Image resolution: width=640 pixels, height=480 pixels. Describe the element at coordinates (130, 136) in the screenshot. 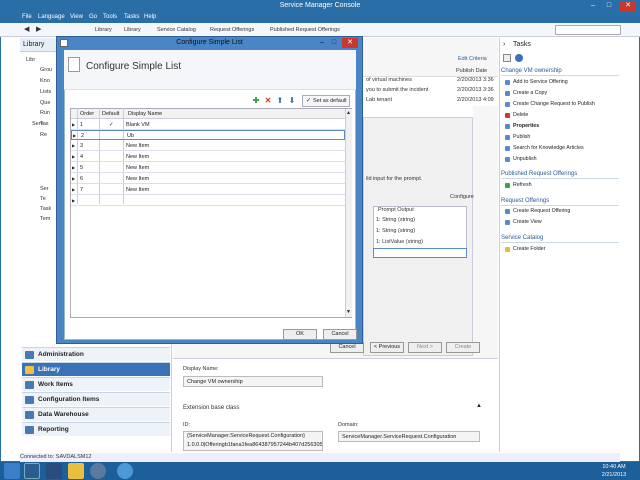

I see `row-display-name: Ub` at that location.